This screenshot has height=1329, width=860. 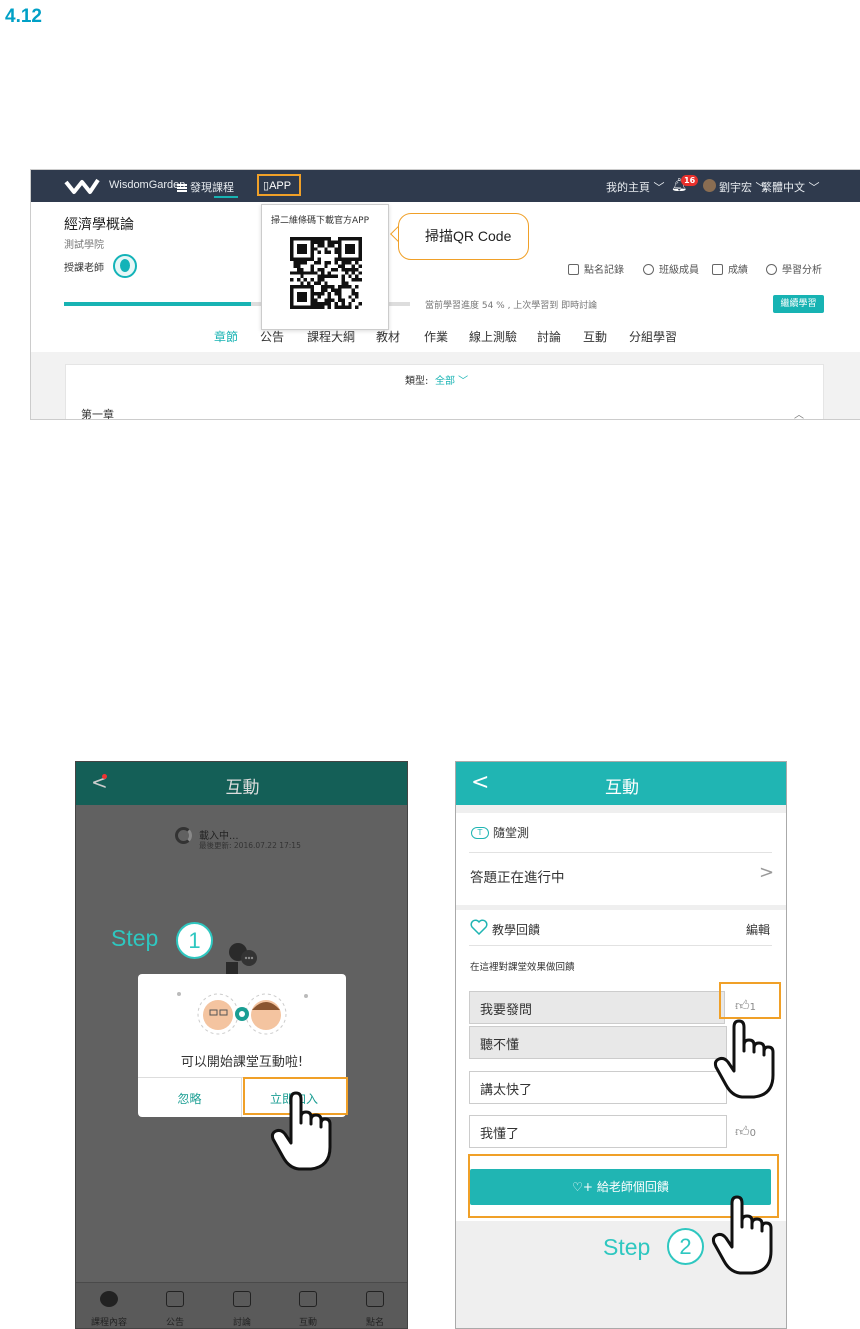 What do you see at coordinates (685, 1246) in the screenshot?
I see `step-number-badge: 2` at bounding box center [685, 1246].